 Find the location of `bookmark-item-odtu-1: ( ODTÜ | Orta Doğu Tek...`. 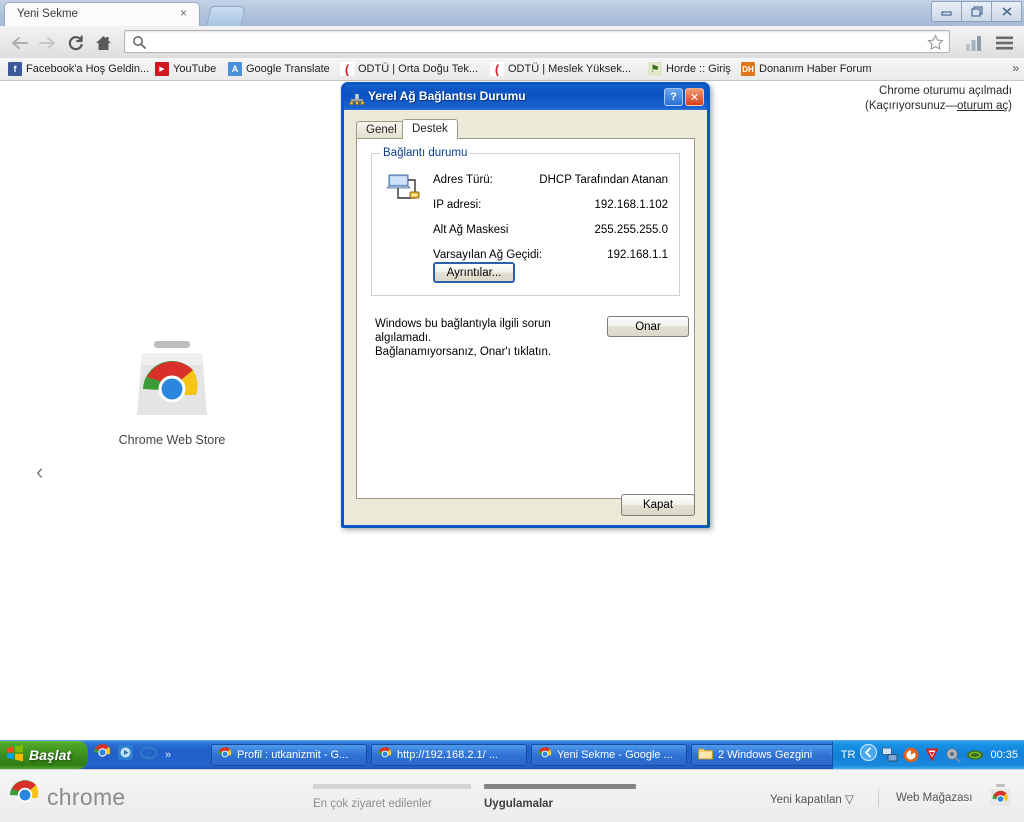

bookmark-item-odtu-1: ( ODTÜ | Orta Doğu Tek... is located at coordinates (409, 69).